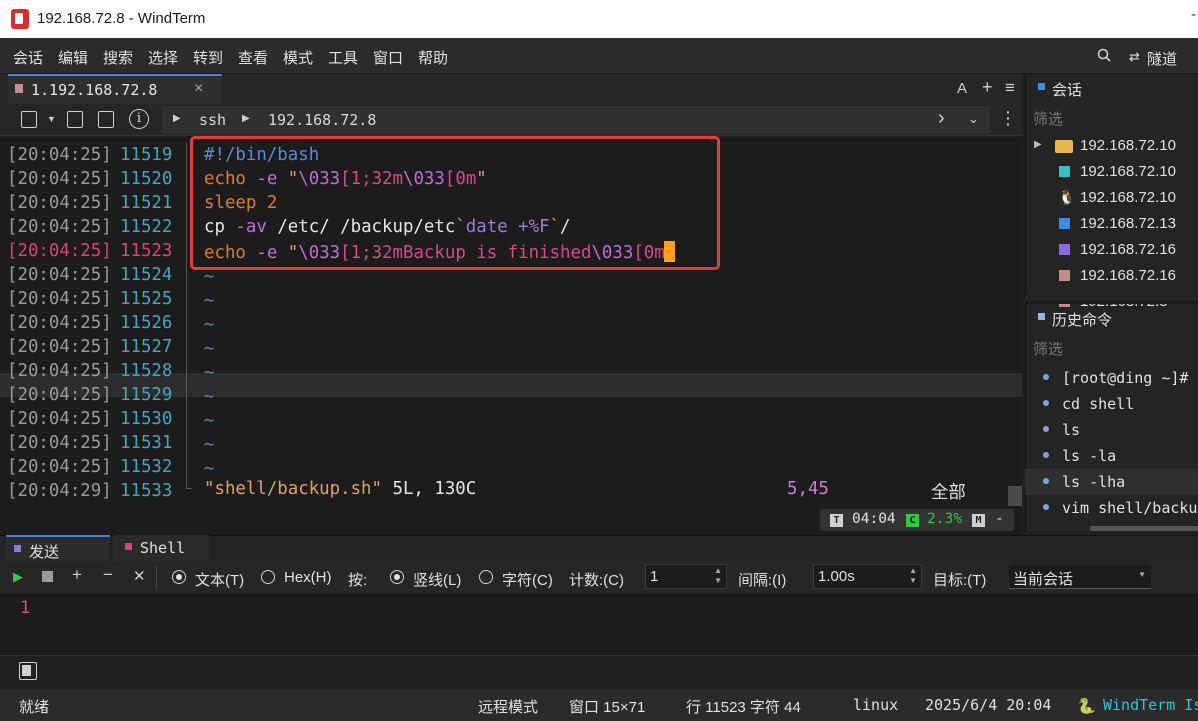 The image size is (1198, 721). What do you see at coordinates (599, 19) in the screenshot?
I see `title-bar: 192.168.72.8 - WindTerm -` at bounding box center [599, 19].